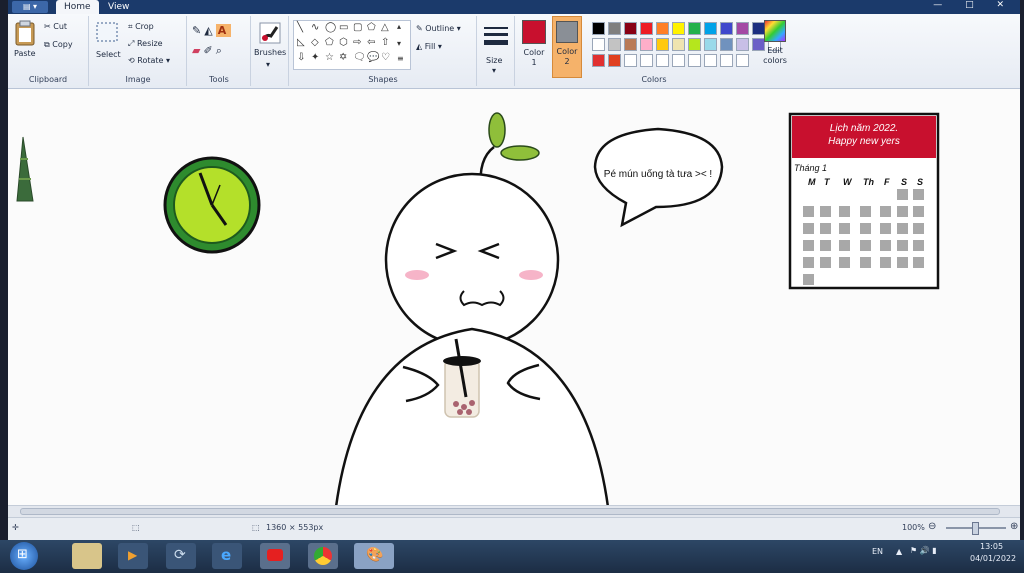  What do you see at coordinates (975, 528) in the screenshot?
I see `zoom-slider-thumb` at bounding box center [975, 528].